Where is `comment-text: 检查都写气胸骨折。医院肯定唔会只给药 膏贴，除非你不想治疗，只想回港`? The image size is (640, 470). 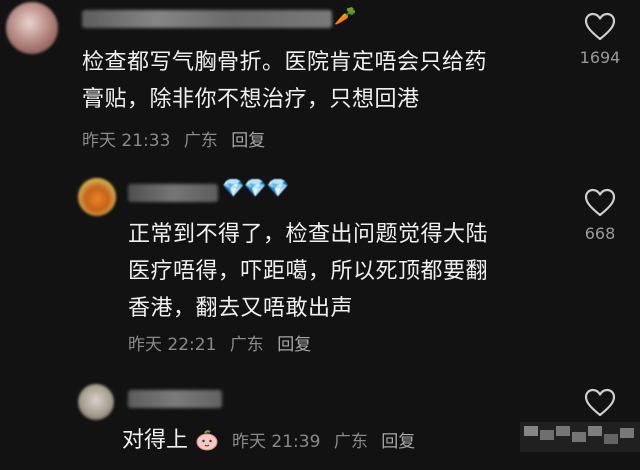
comment-text: 检查都写气胸骨折。医院肯定唔会只给药 膏贴，除非你不想治疗，只想回港 is located at coordinates (285, 81).